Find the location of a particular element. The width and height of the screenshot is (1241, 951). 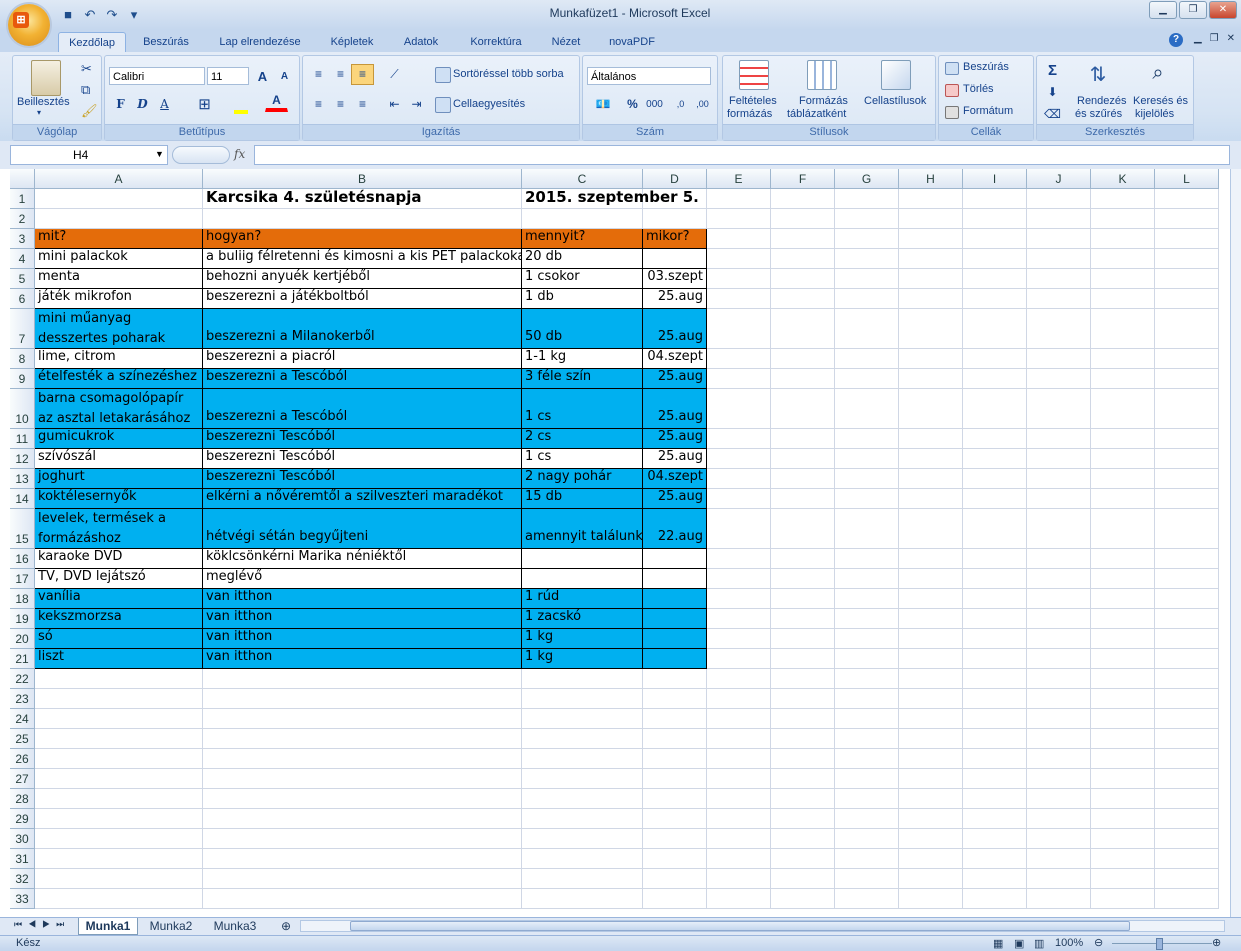

fill-color-icon is located at coordinates (240, 104).